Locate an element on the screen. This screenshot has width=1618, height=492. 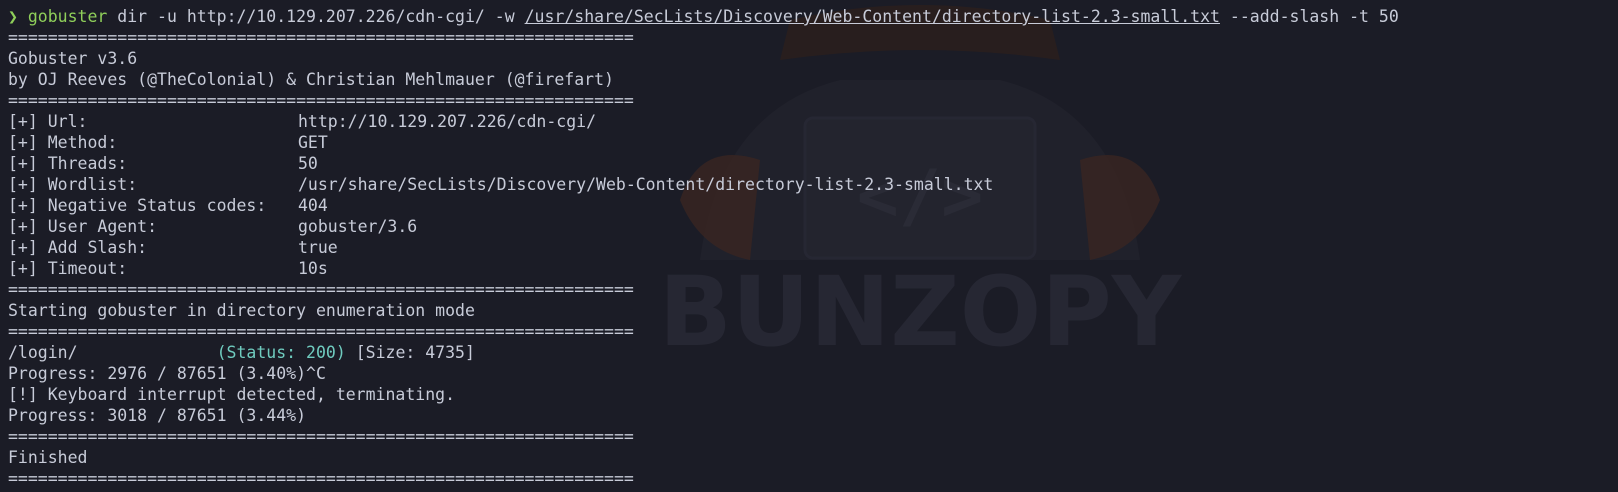
config-value: 50 is located at coordinates (308, 163).